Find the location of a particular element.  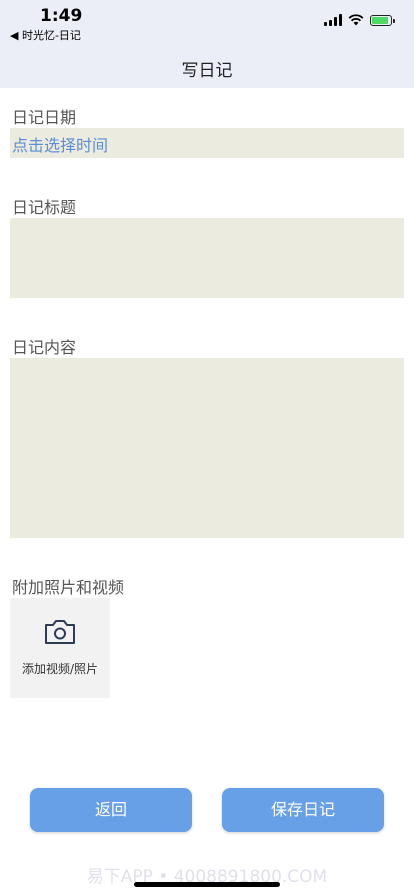

battery-level is located at coordinates (380, 20).